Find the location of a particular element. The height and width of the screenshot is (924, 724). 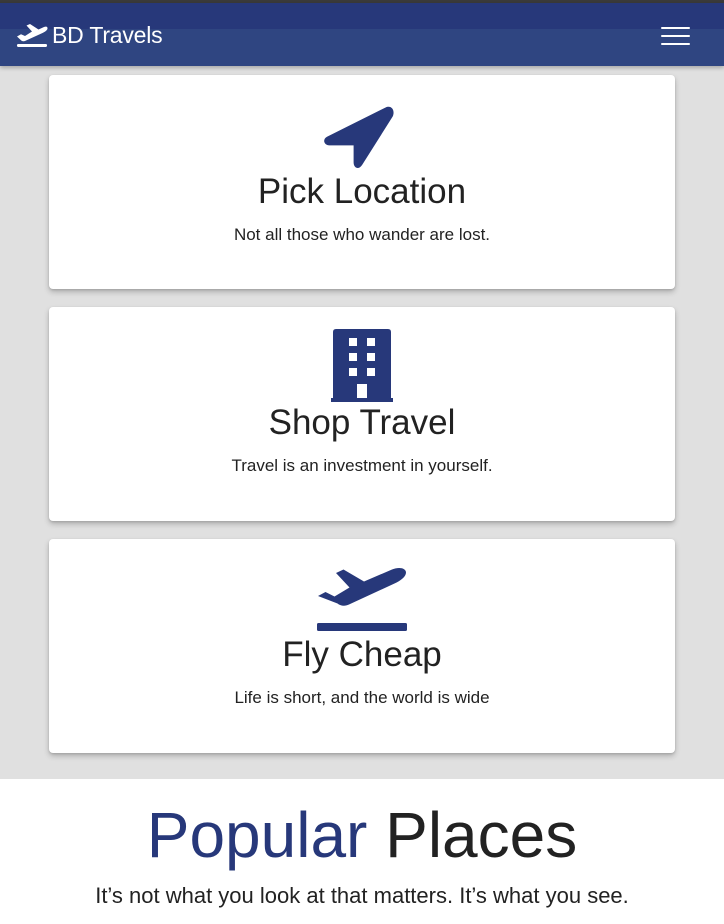

menu-toggle-button is located at coordinates (676, 35).